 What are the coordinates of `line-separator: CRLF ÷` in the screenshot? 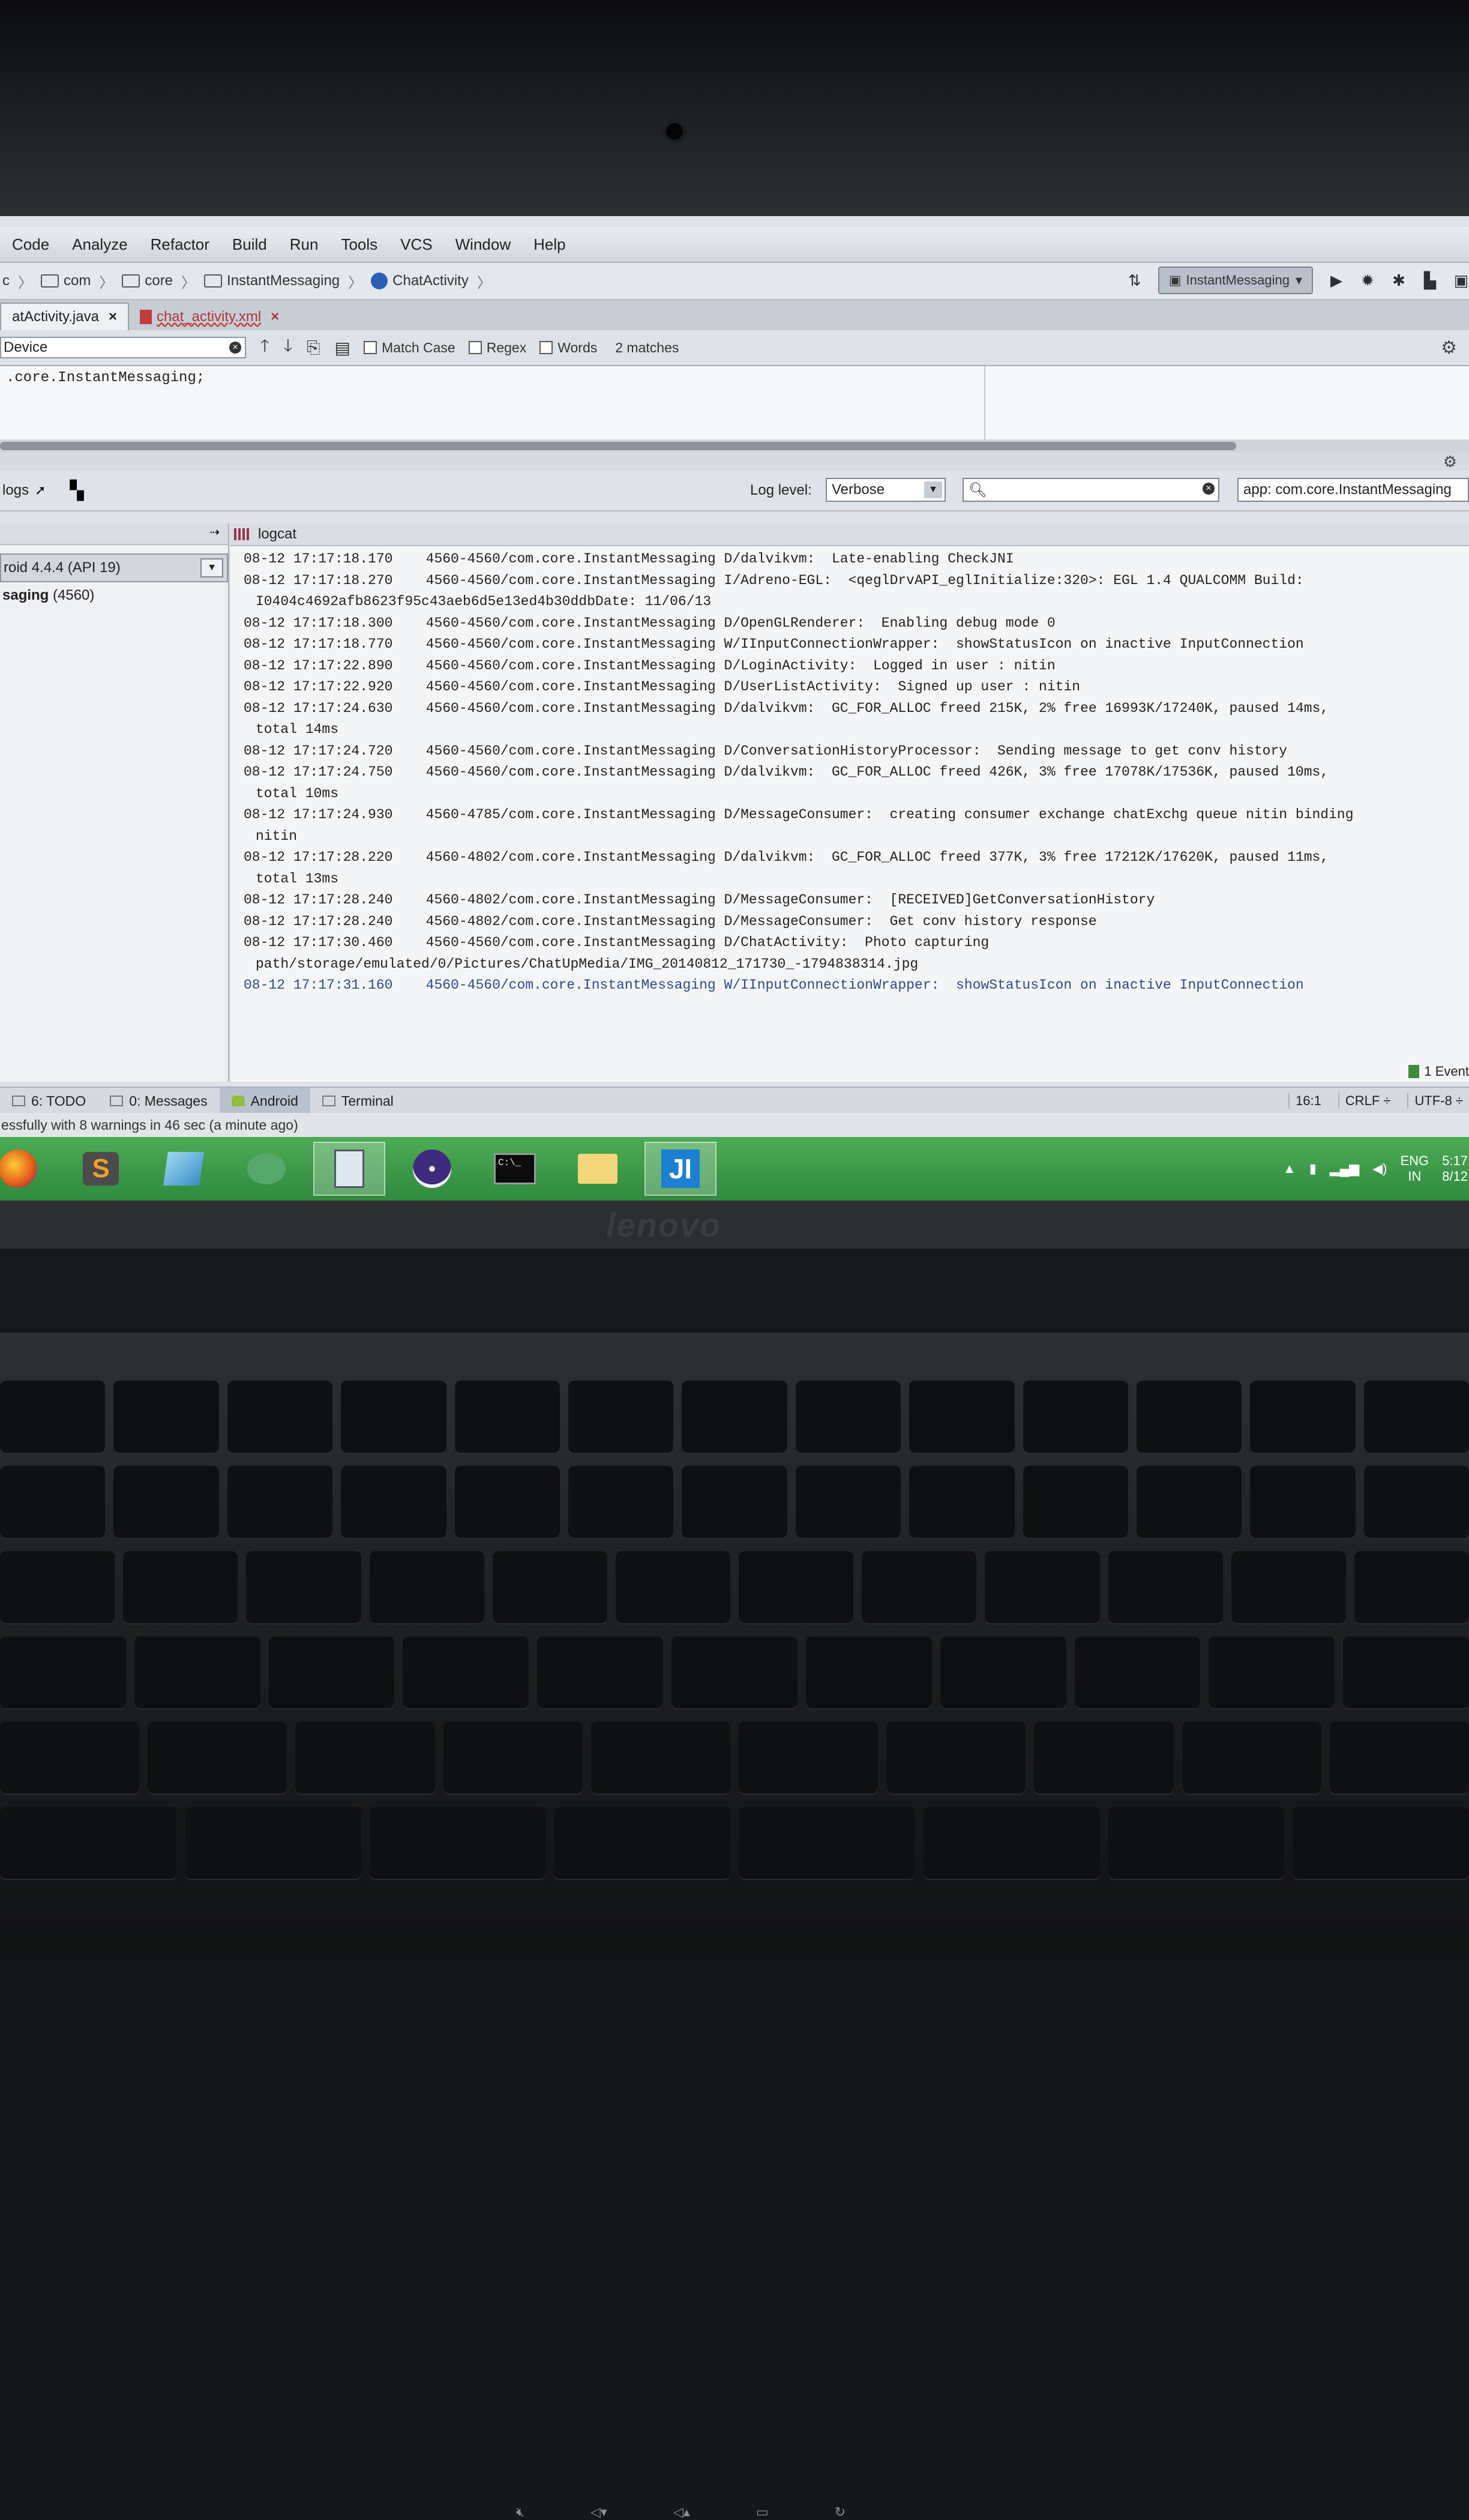 It's located at (1367, 1101).